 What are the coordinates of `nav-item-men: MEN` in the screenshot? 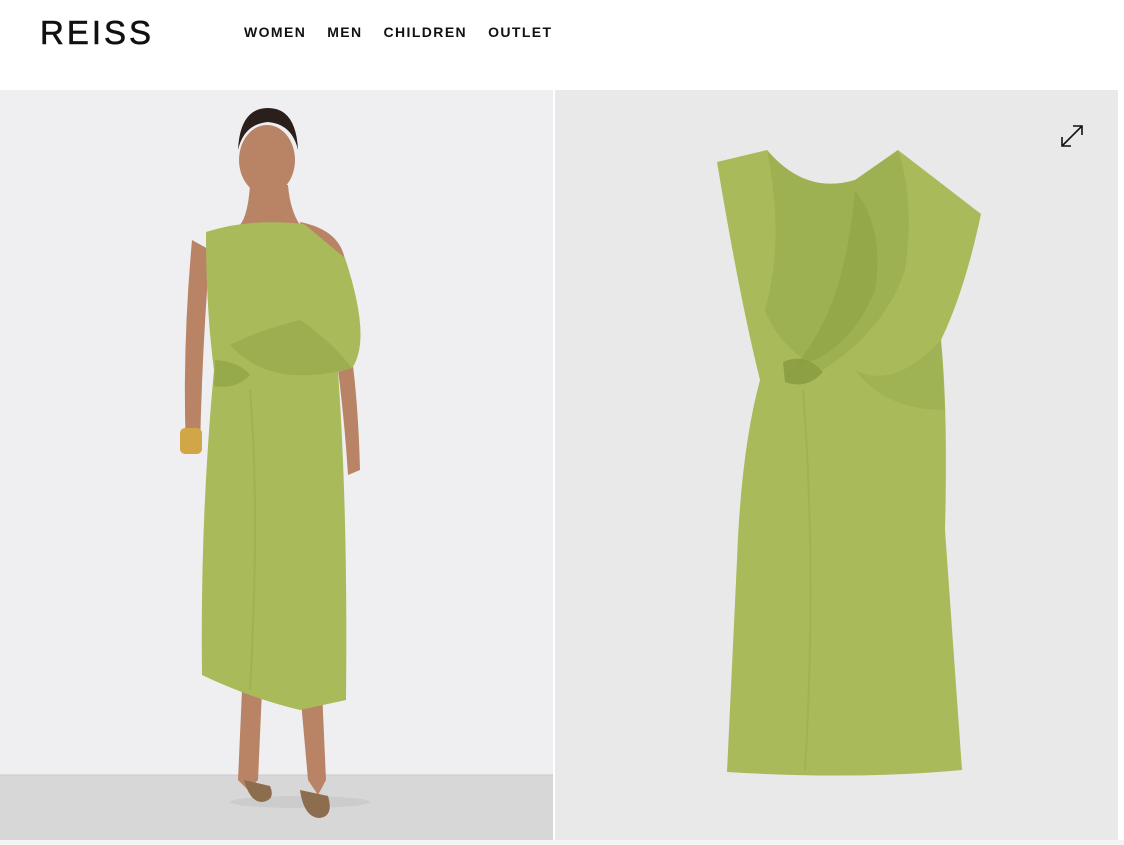 It's located at (344, 32).